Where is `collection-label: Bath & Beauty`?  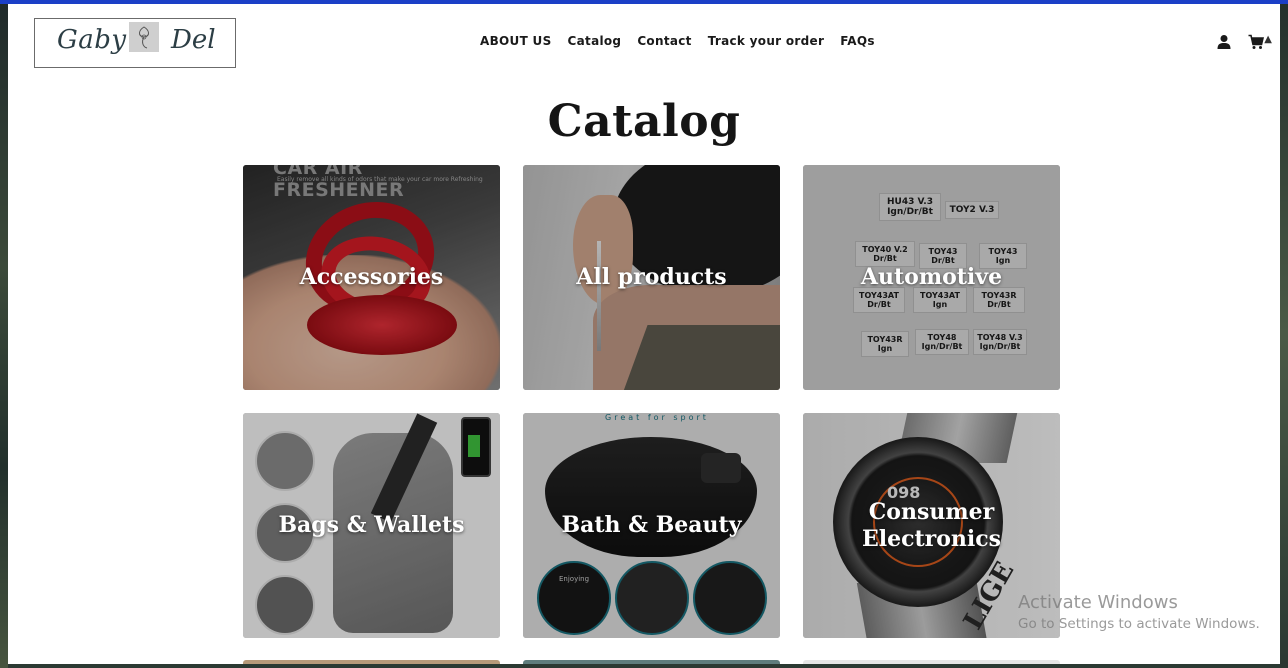 collection-label: Bath & Beauty is located at coordinates (651, 525).